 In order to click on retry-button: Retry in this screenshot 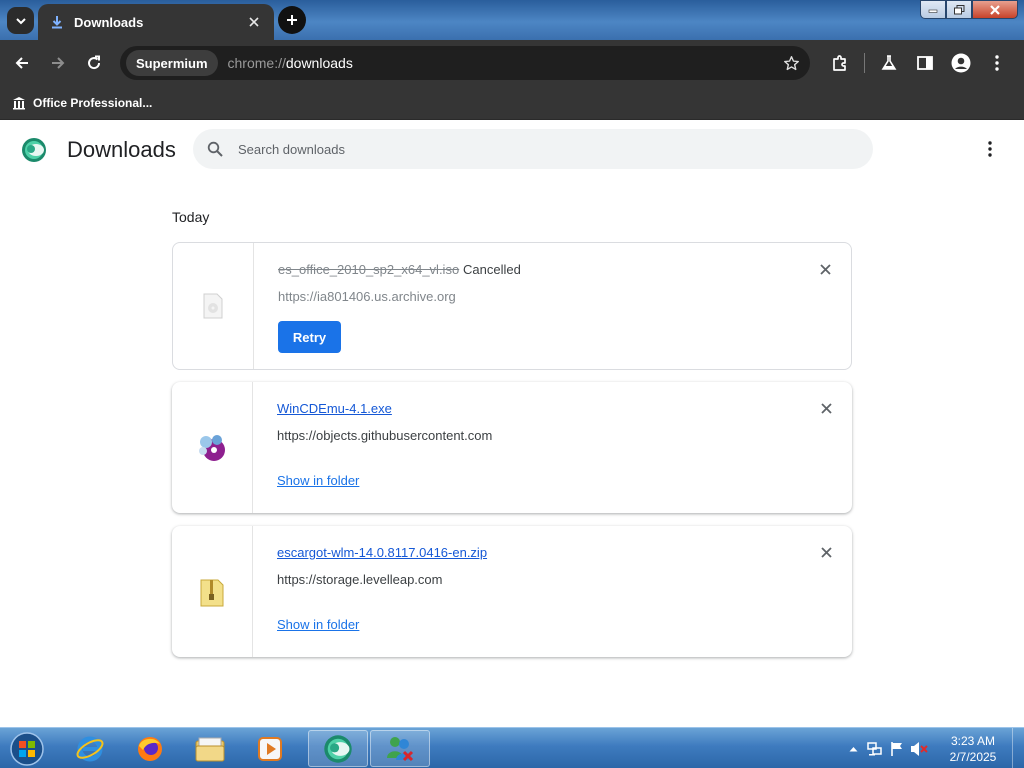, I will do `click(309, 337)`.